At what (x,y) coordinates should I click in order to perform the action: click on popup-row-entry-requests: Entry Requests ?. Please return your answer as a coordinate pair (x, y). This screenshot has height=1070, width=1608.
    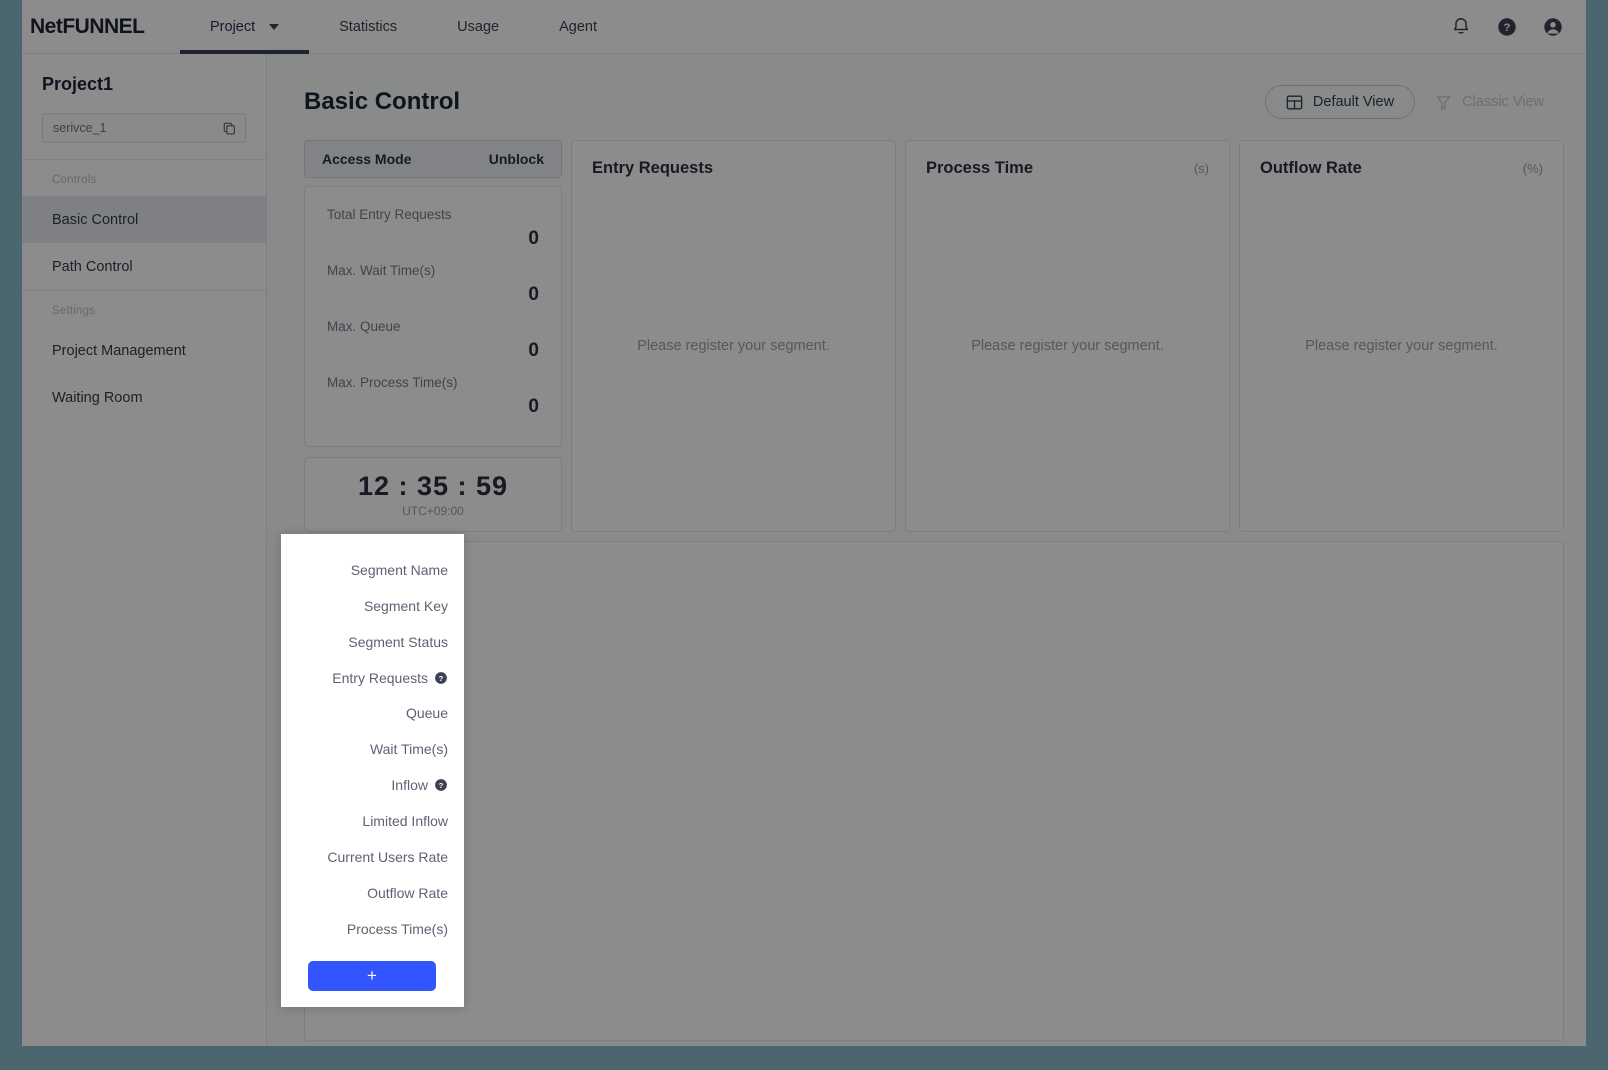
    Looking at the image, I should click on (364, 678).